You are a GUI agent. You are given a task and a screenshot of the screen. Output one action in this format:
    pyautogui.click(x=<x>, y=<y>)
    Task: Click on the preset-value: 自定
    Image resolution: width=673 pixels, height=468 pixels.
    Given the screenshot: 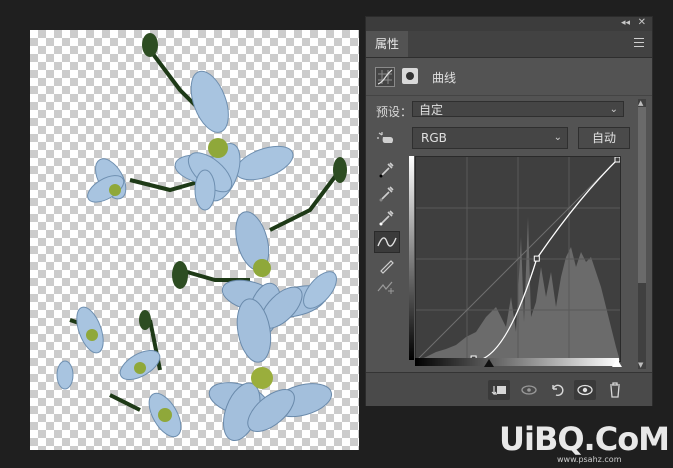 What is the action you would take?
    pyautogui.click(x=431, y=110)
    